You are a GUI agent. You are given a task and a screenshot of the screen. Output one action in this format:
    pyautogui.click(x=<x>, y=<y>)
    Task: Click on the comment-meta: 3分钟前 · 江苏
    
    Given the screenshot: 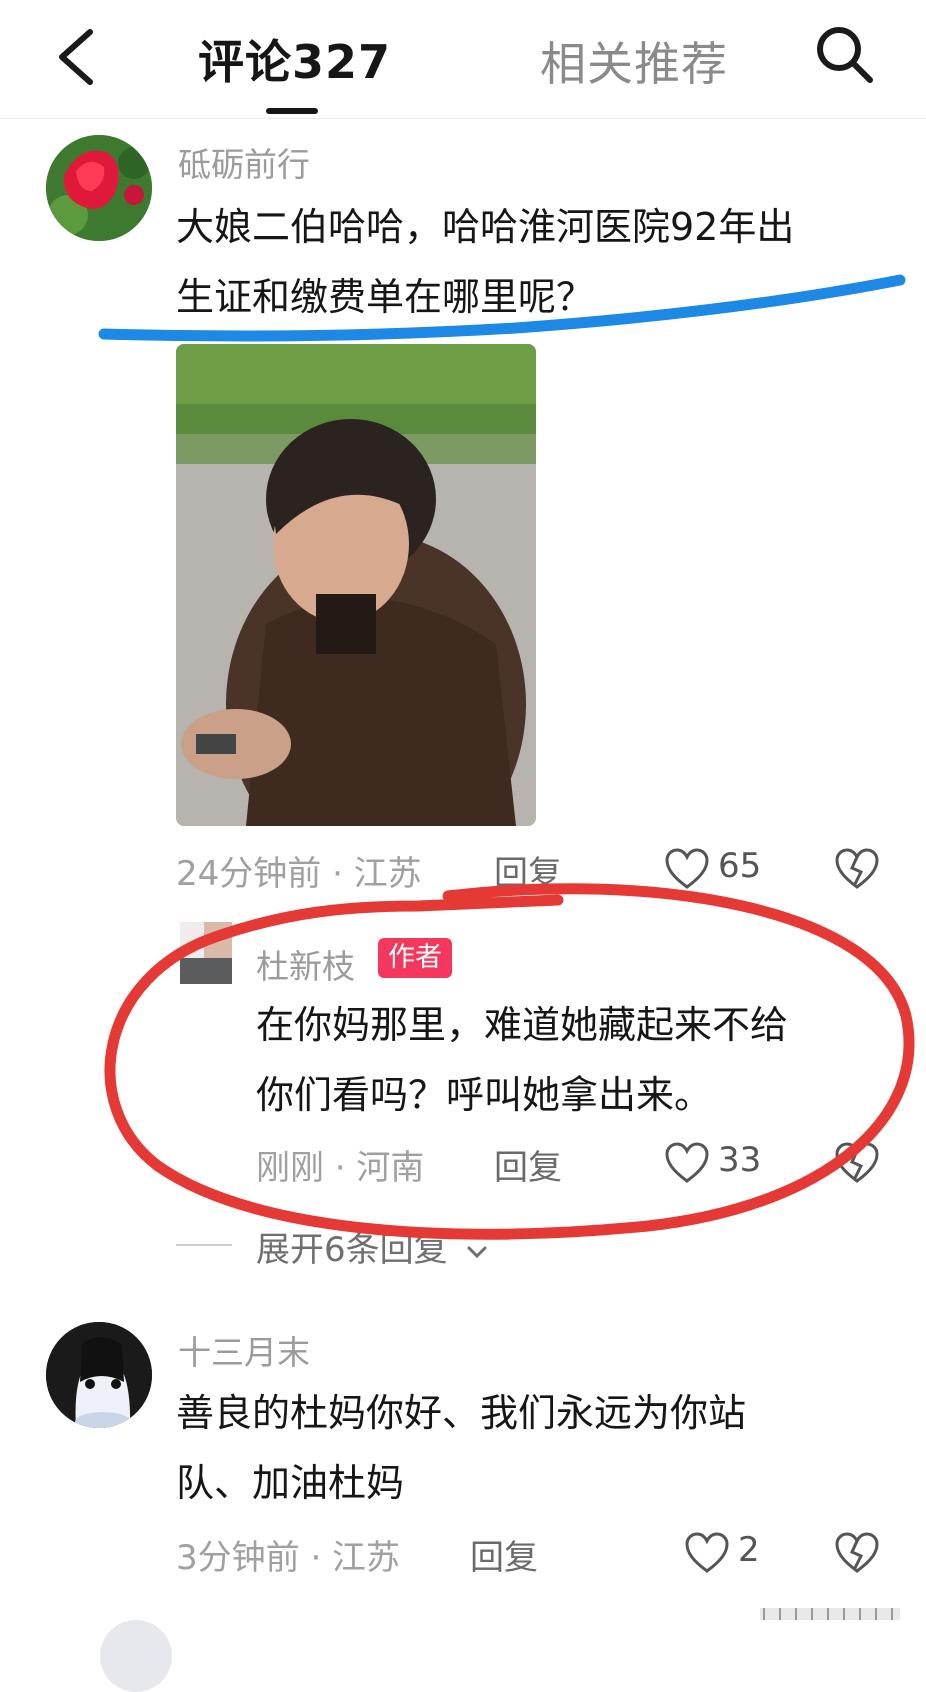 What is the action you would take?
    pyautogui.click(x=288, y=1558)
    